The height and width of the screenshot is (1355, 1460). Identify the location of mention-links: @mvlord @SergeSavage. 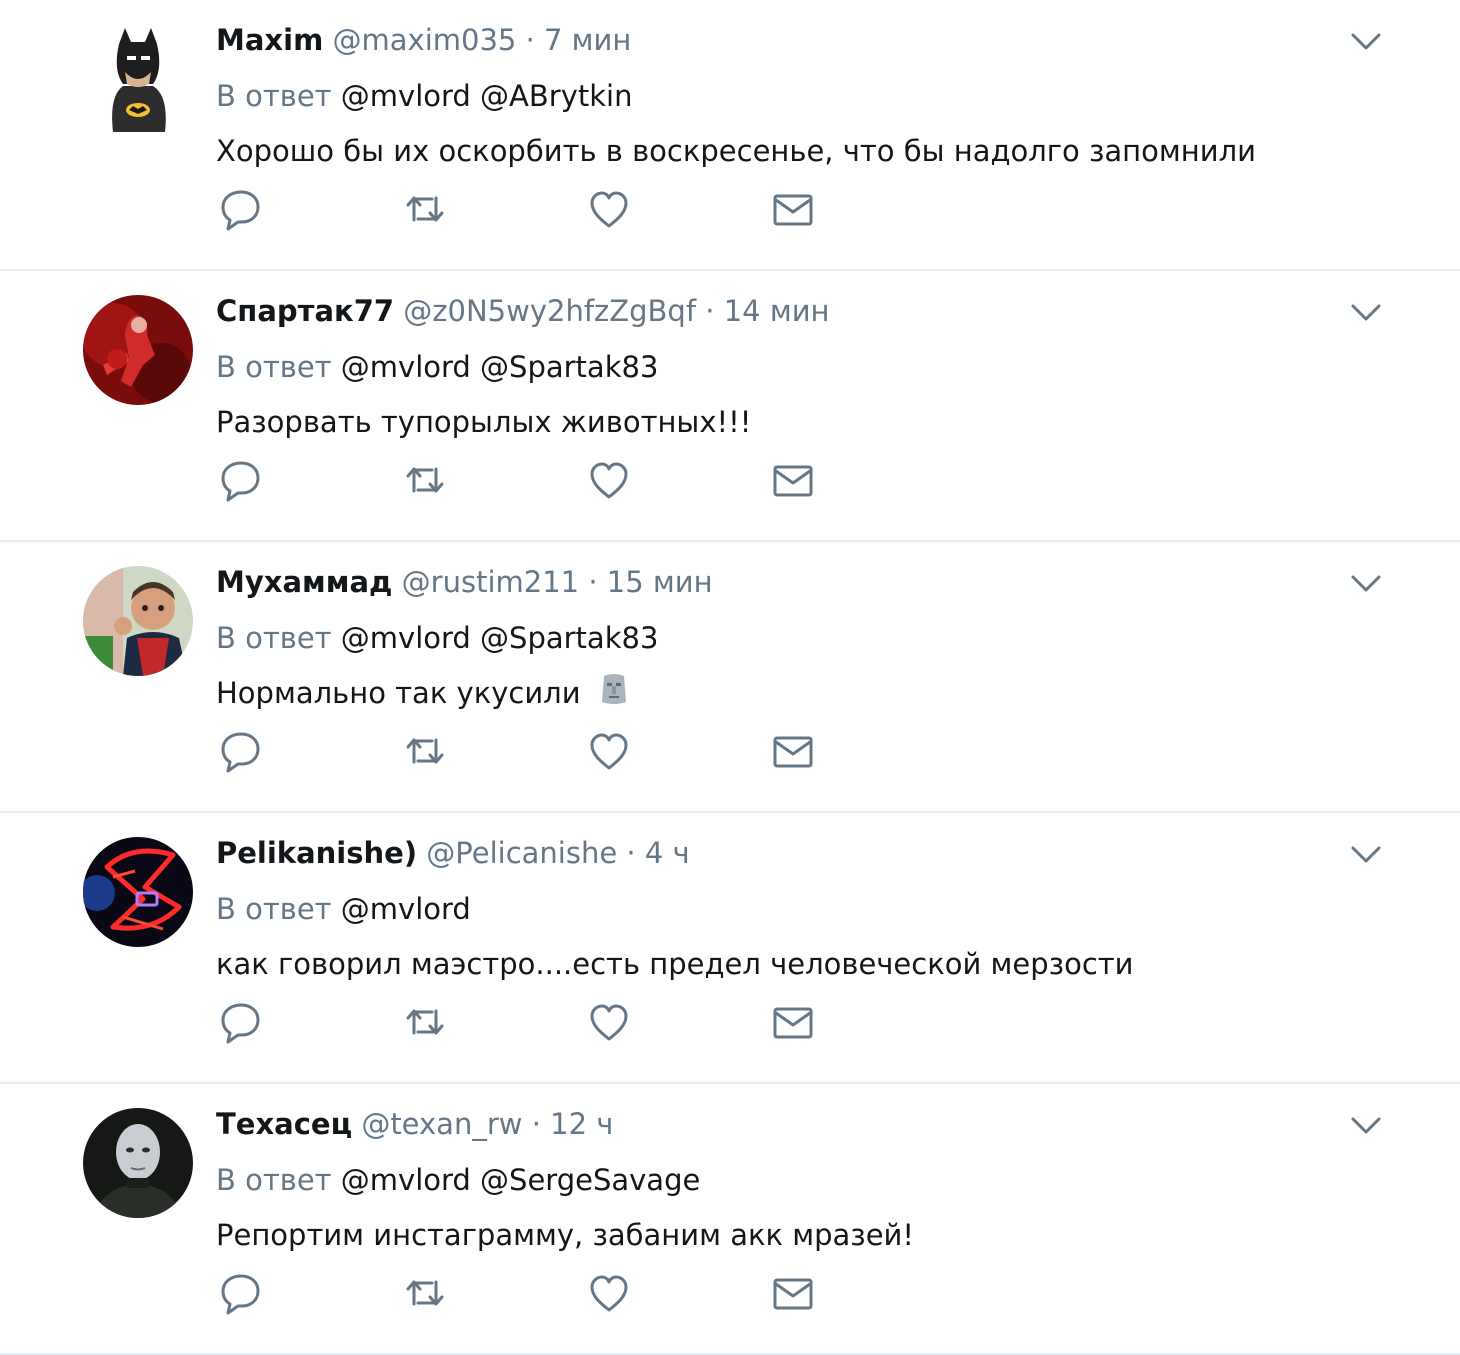
(521, 1180).